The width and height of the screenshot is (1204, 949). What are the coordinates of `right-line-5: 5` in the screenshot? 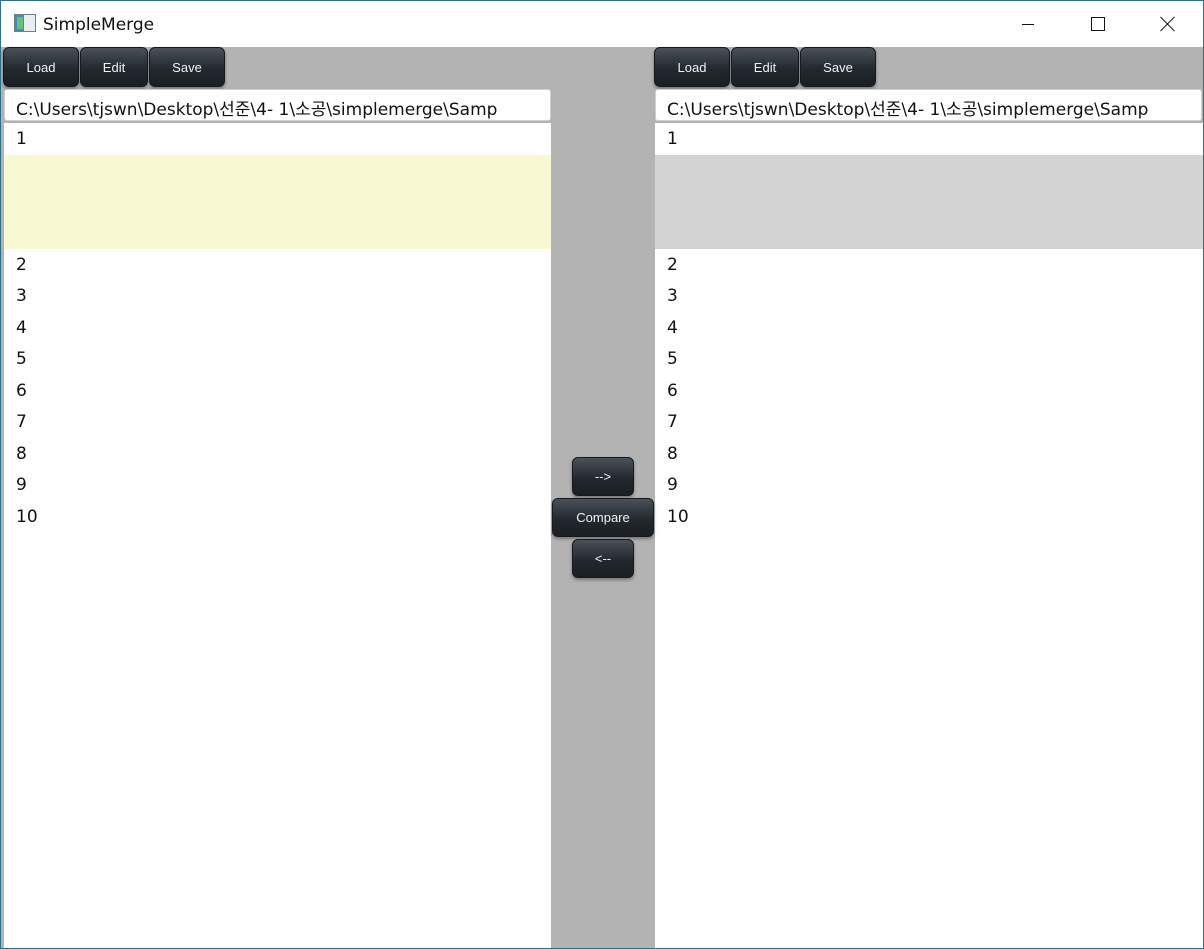 It's located at (672, 359).